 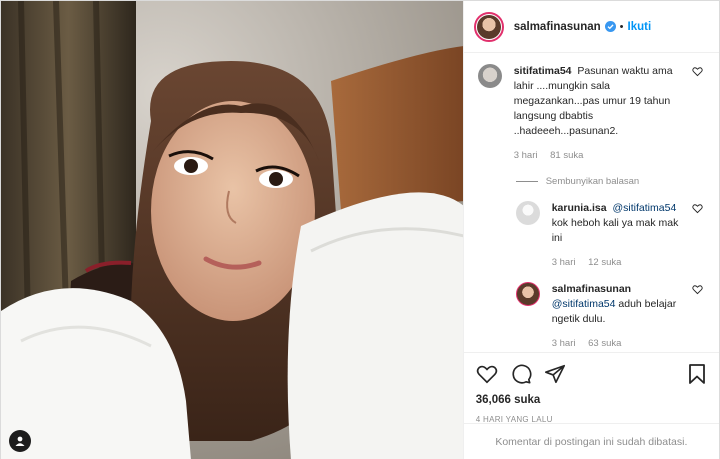 What do you see at coordinates (526, 155) in the screenshot?
I see `comment-time: 3 hari` at bounding box center [526, 155].